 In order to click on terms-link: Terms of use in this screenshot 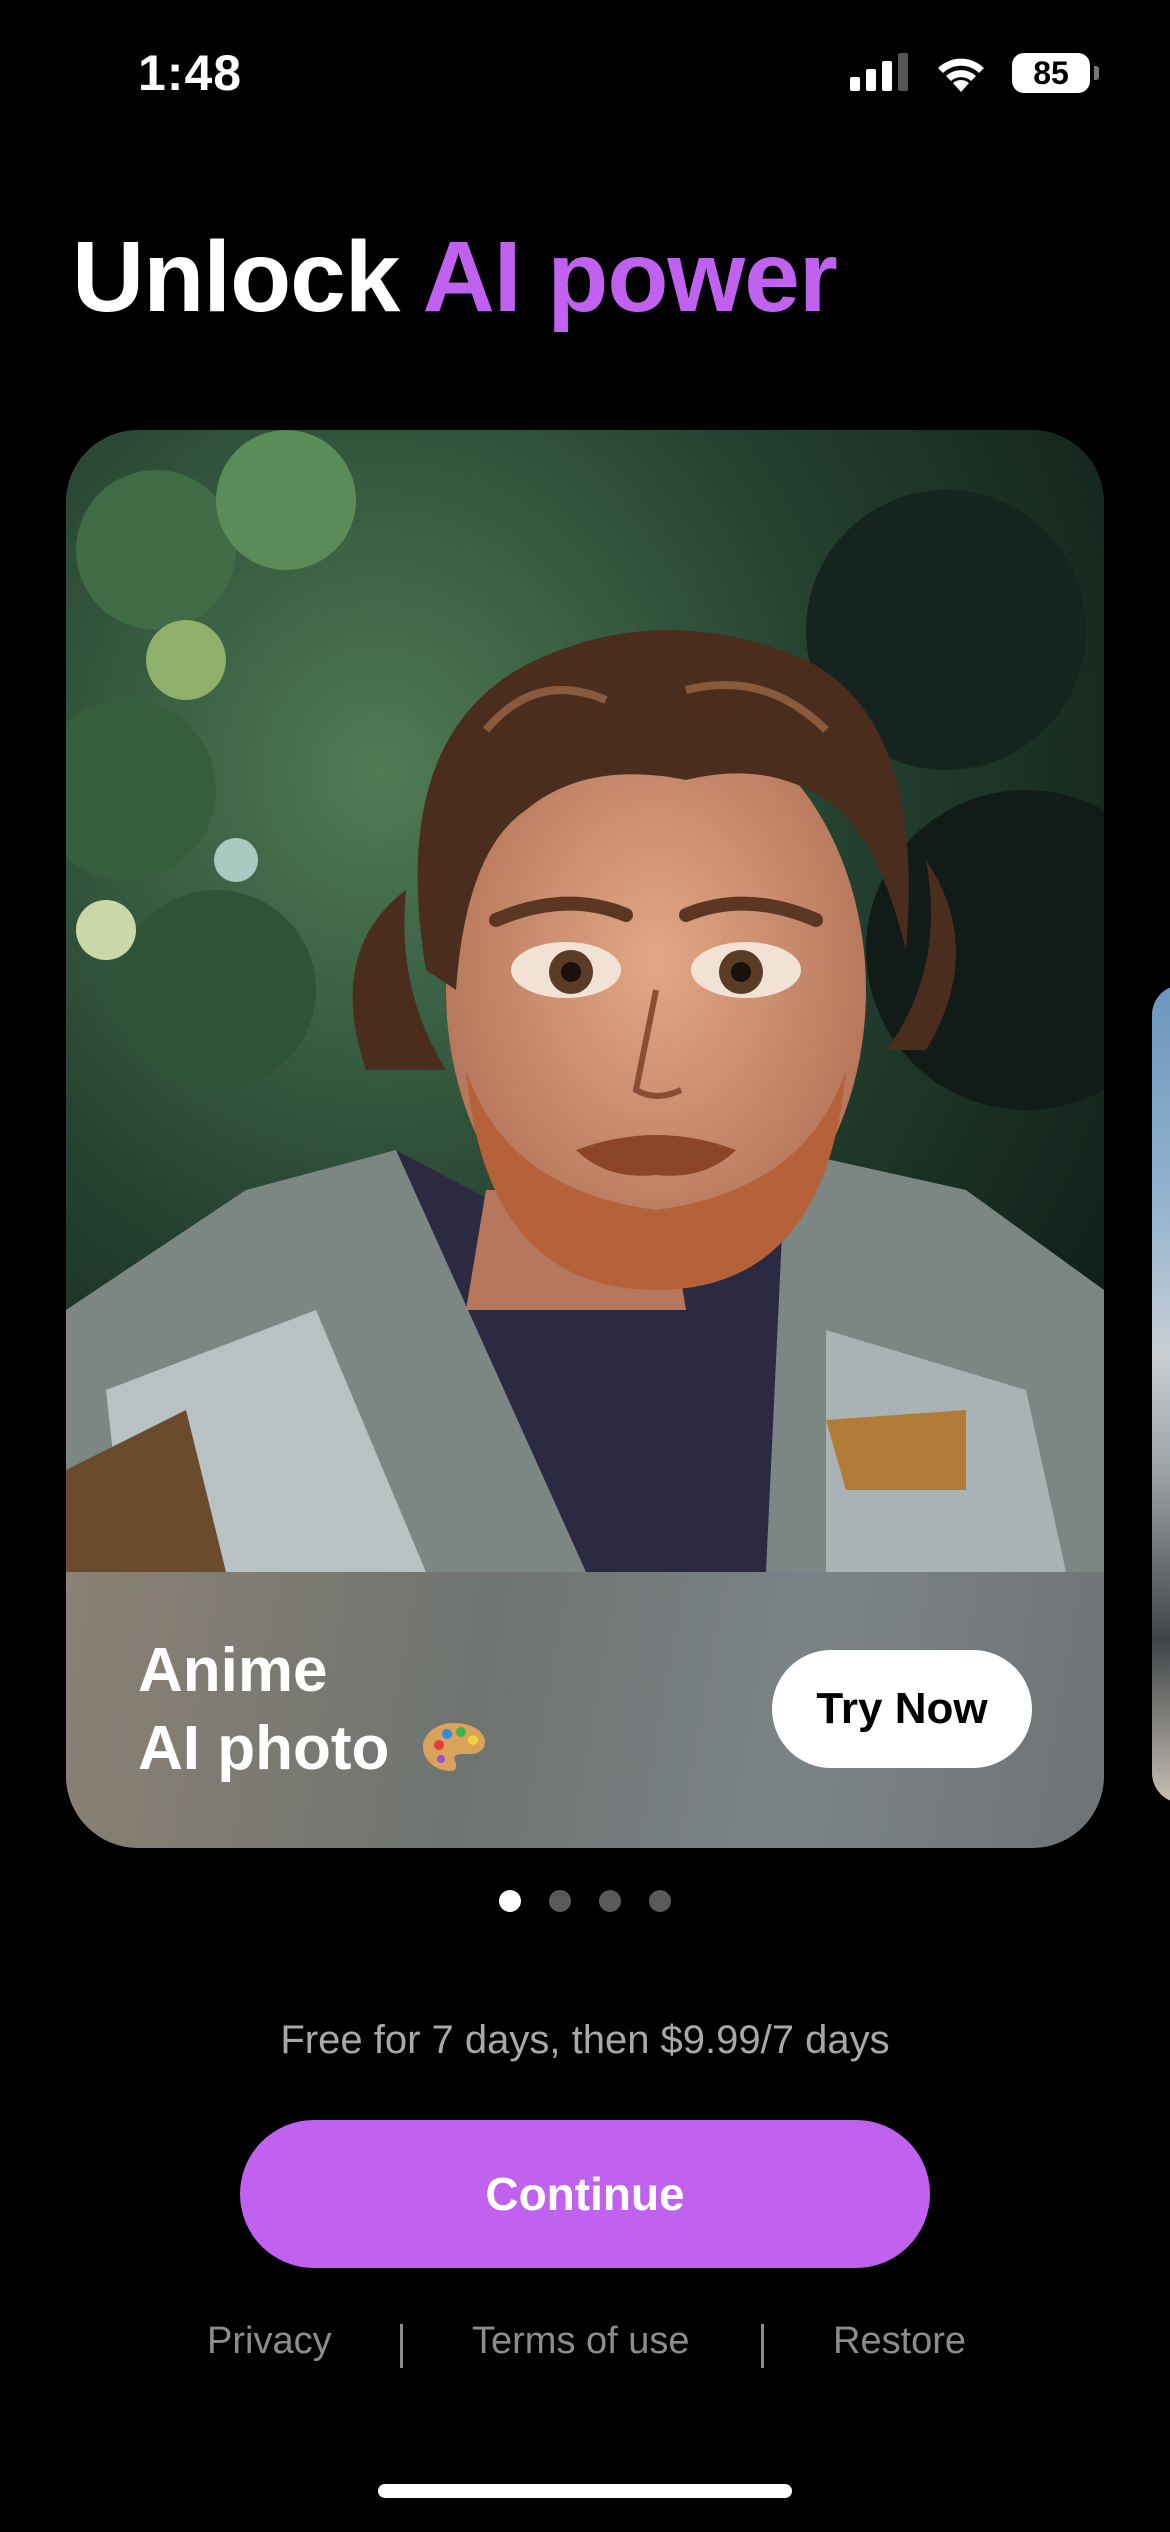, I will do `click(581, 2341)`.